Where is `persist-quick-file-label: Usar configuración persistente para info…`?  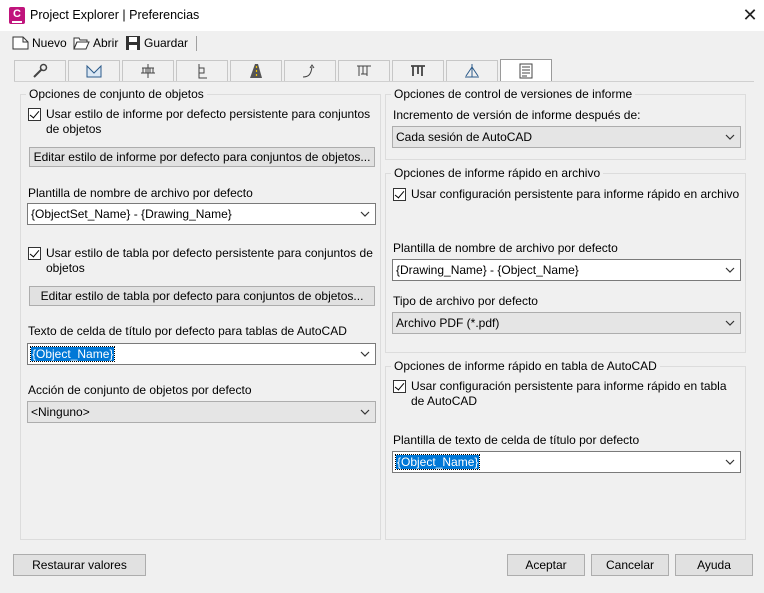
persist-quick-file-label: Usar configuración persistente para info… is located at coordinates (575, 194).